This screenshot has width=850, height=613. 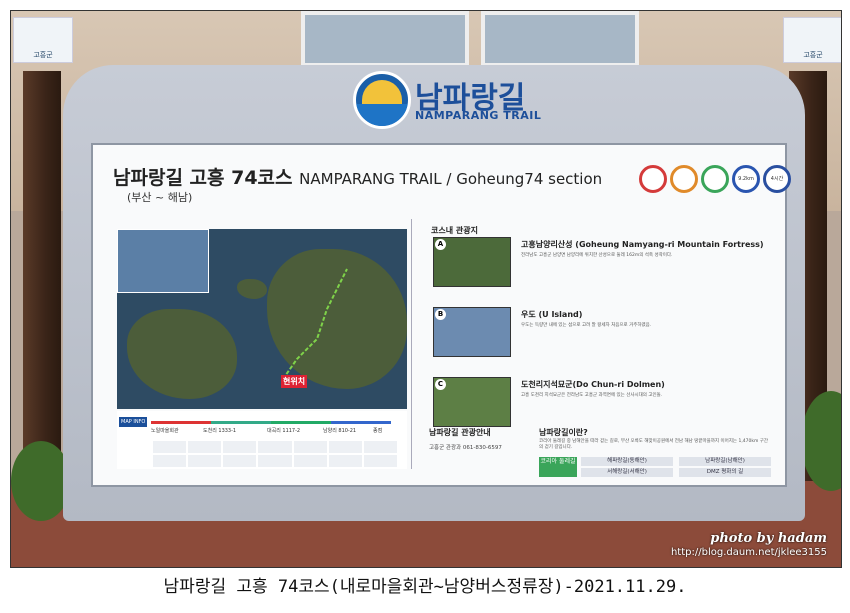 I want to click on attraction-name: 우도 (U Island), so click(x=552, y=314).